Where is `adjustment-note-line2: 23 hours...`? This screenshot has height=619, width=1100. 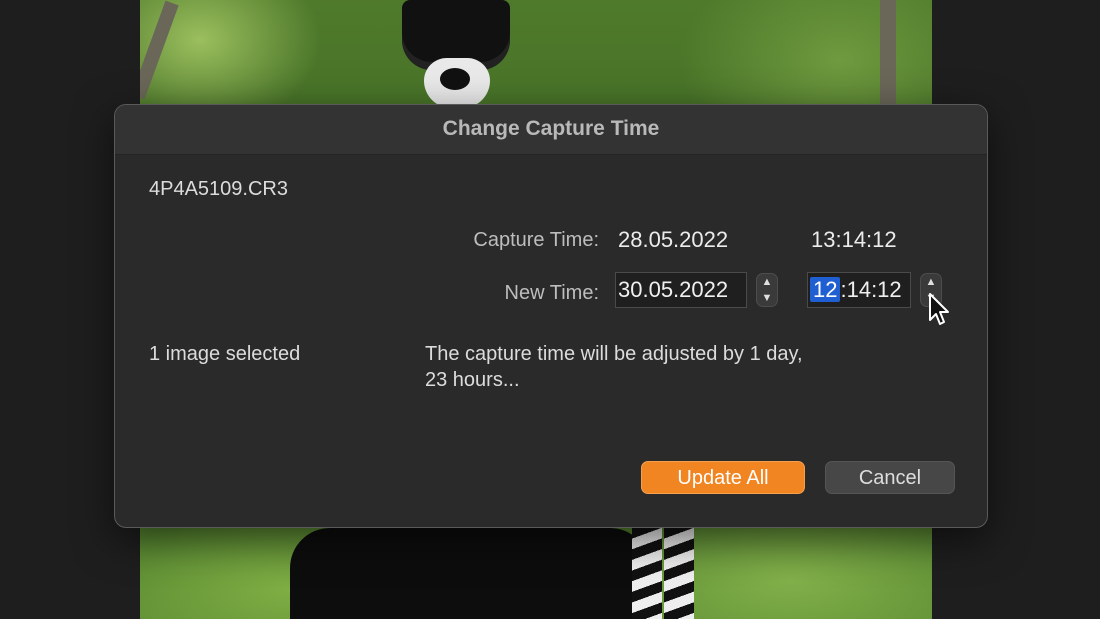
adjustment-note-line2: 23 hours... is located at coordinates (472, 380).